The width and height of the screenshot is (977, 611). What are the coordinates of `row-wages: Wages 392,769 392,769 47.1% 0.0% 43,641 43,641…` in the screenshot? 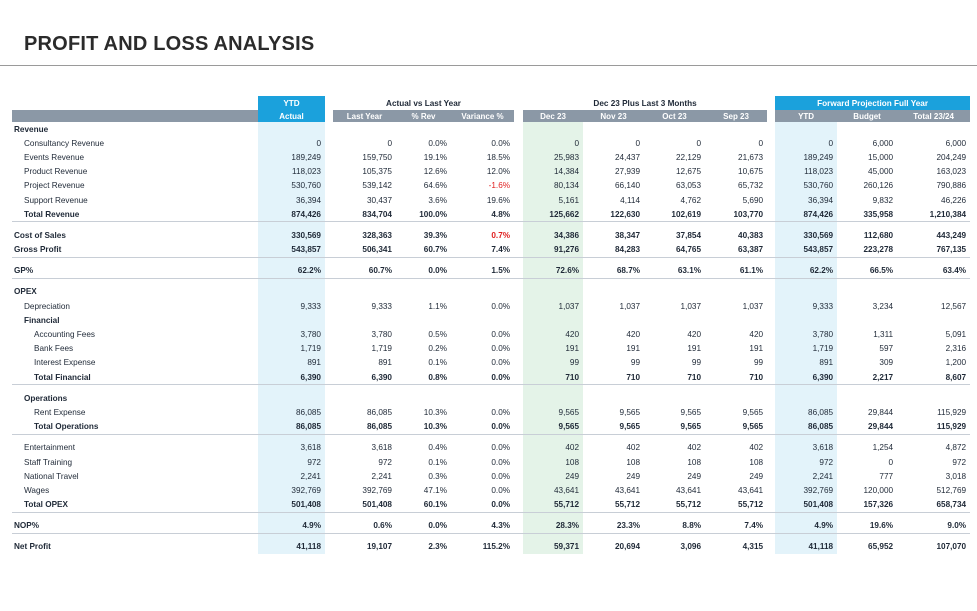 It's located at (491, 490).